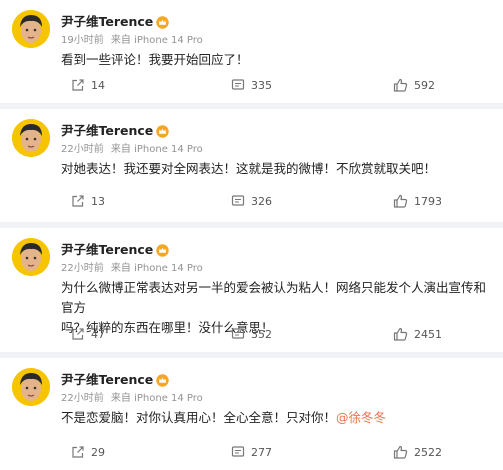 The width and height of the screenshot is (503, 470). I want to click on comment-button: 335, so click(251, 85).